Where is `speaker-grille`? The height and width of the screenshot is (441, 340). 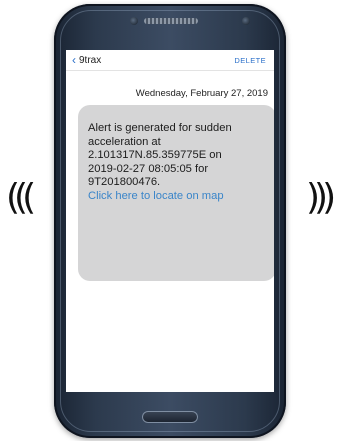 speaker-grille is located at coordinates (171, 21).